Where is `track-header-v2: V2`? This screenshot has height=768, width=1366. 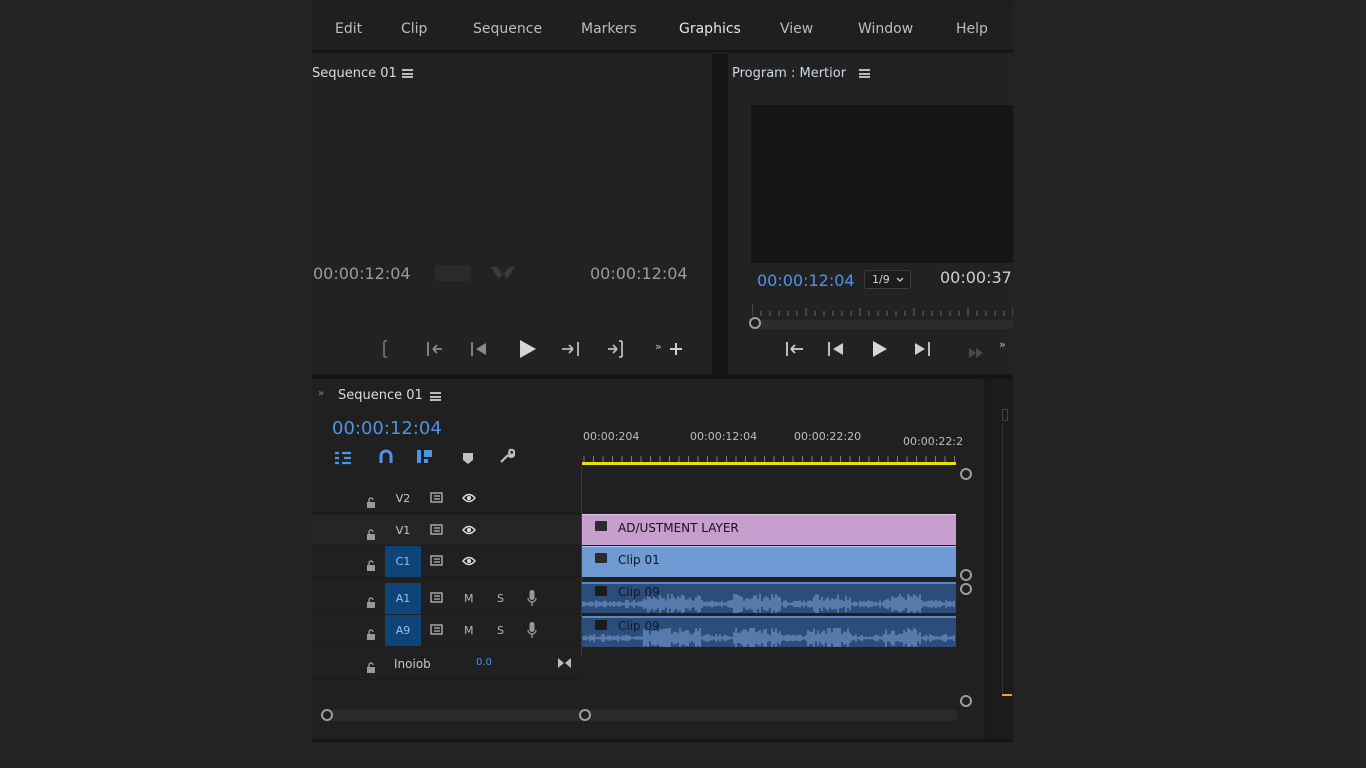
track-header-v2: V2 is located at coordinates (446, 498).